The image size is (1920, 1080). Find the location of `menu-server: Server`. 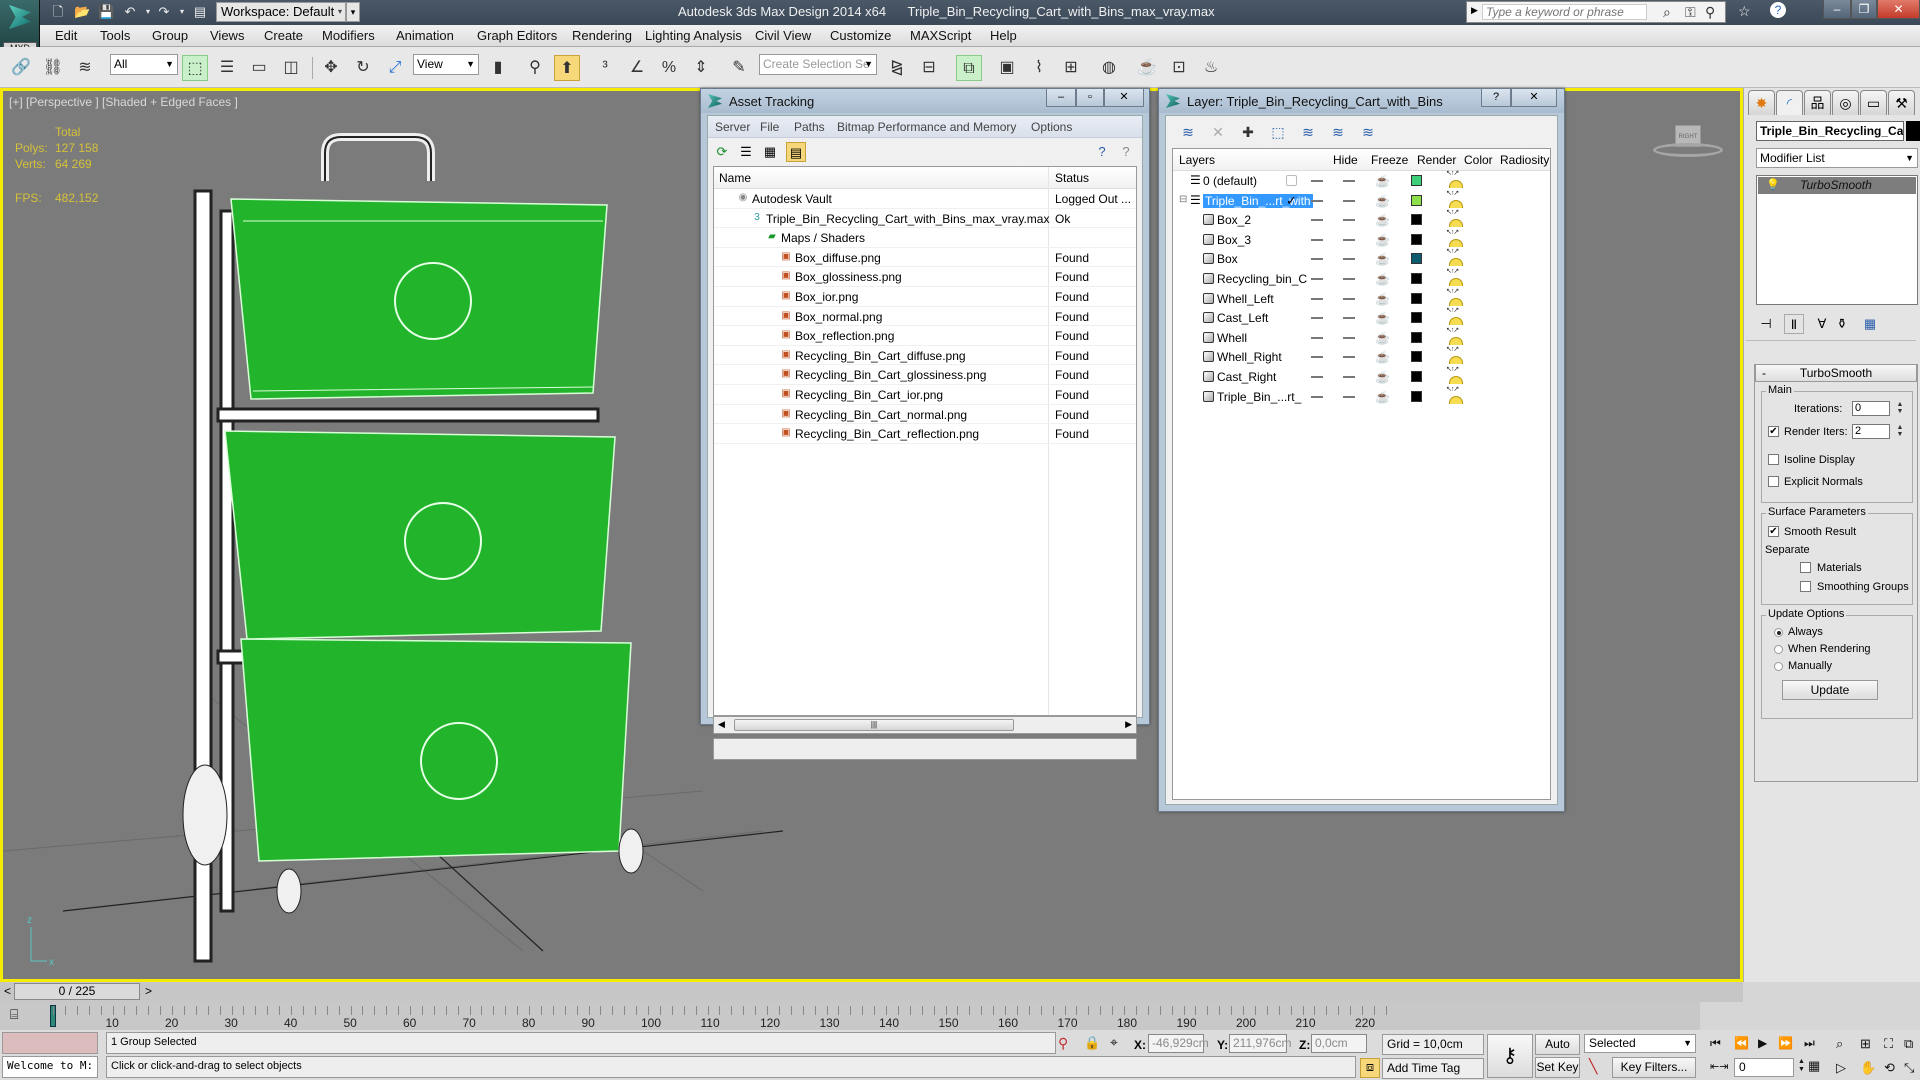

menu-server: Server is located at coordinates (732, 127).